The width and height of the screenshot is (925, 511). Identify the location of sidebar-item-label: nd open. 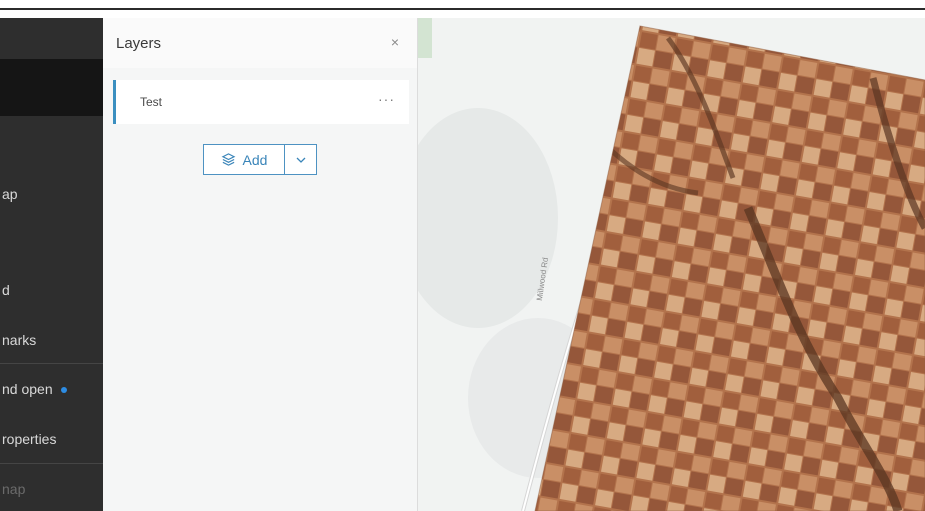
(27, 389).